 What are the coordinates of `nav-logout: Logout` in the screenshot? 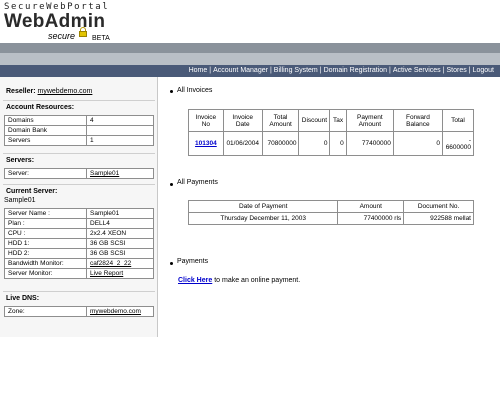 It's located at (483, 70).